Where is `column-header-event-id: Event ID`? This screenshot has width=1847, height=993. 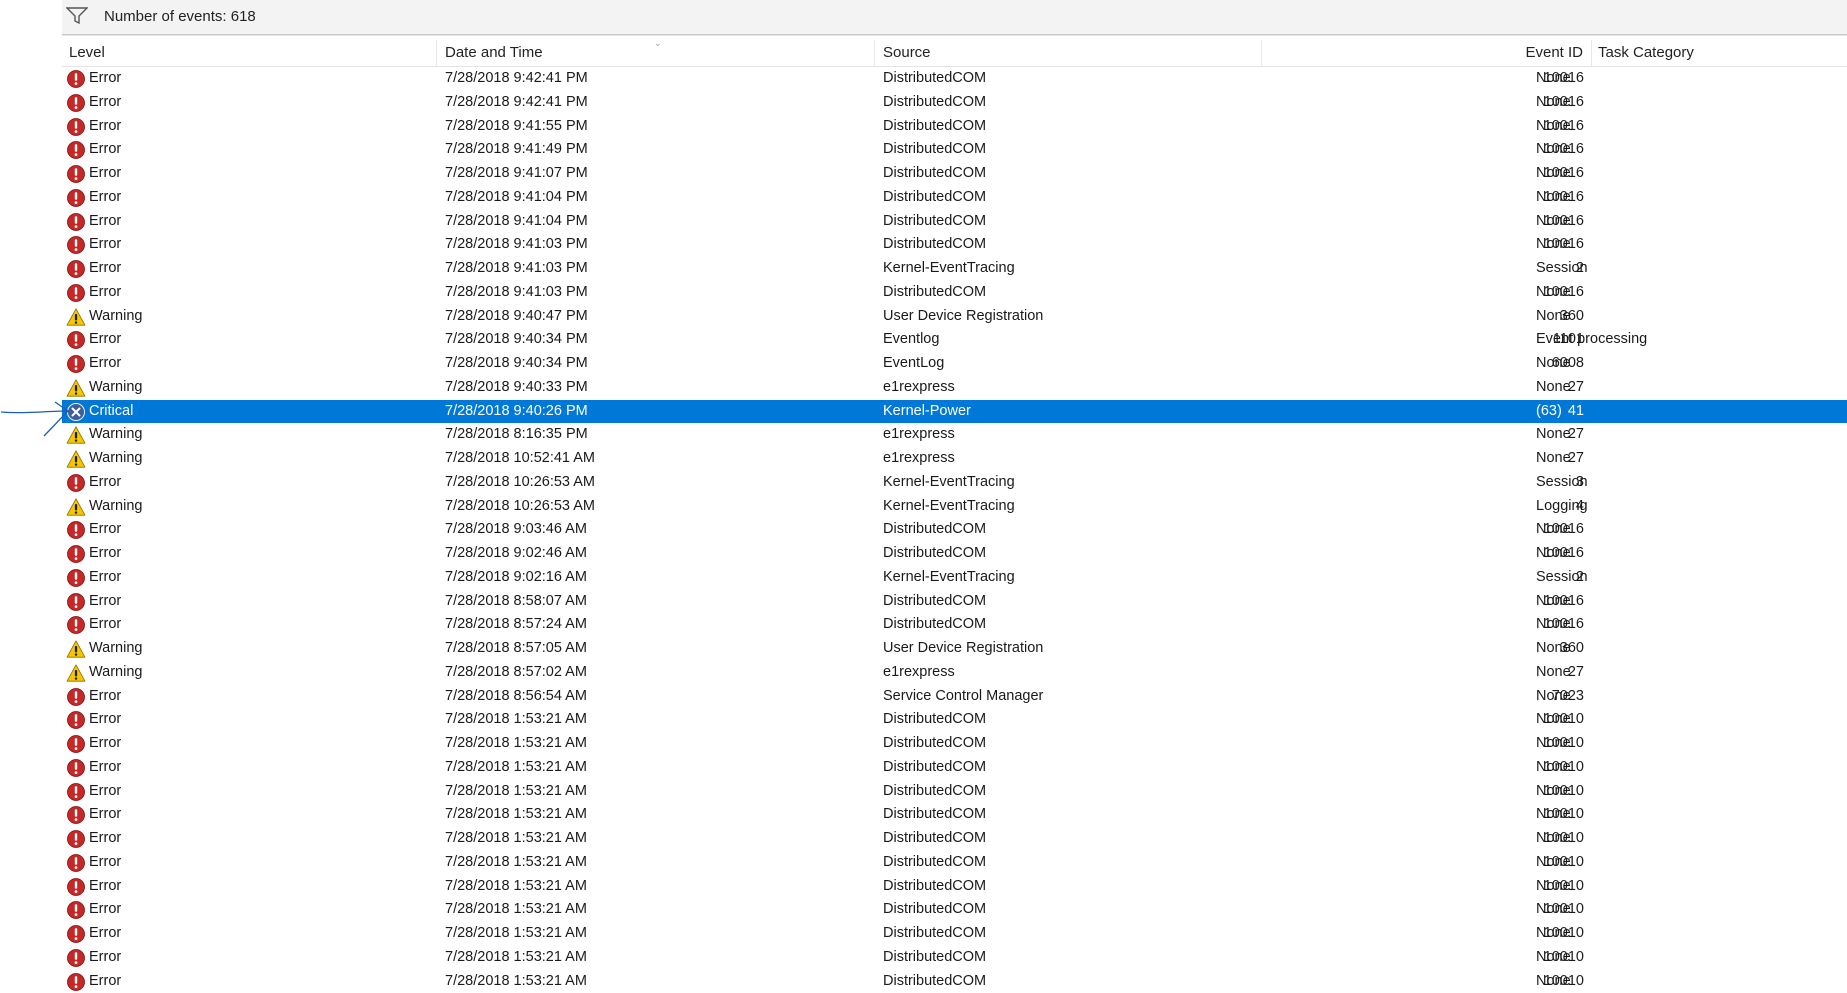
column-header-event-id: Event ID is located at coordinates (1427, 53).